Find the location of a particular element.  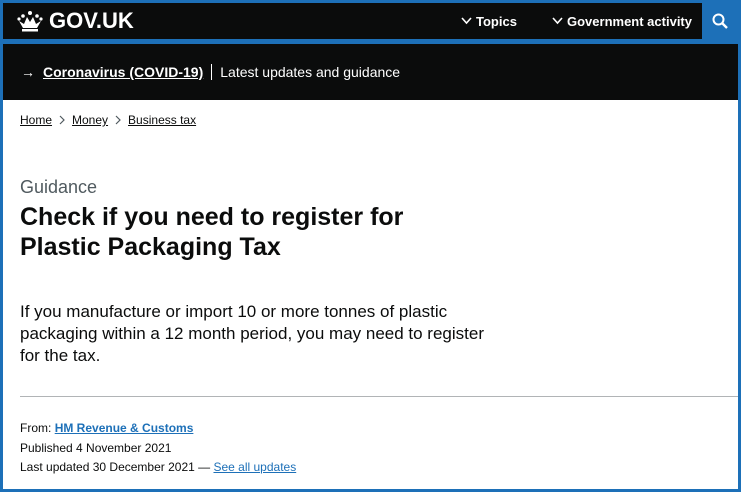

see-all-updates-link: See all updates is located at coordinates (254, 467).